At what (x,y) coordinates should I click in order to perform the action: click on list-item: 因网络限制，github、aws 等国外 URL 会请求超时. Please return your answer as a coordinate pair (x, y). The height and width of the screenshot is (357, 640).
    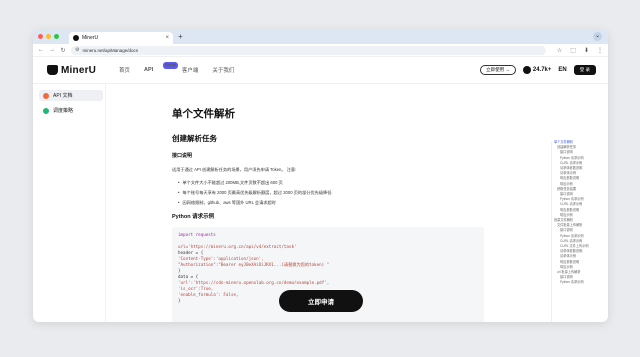
    Looking at the image, I should click on (331, 203).